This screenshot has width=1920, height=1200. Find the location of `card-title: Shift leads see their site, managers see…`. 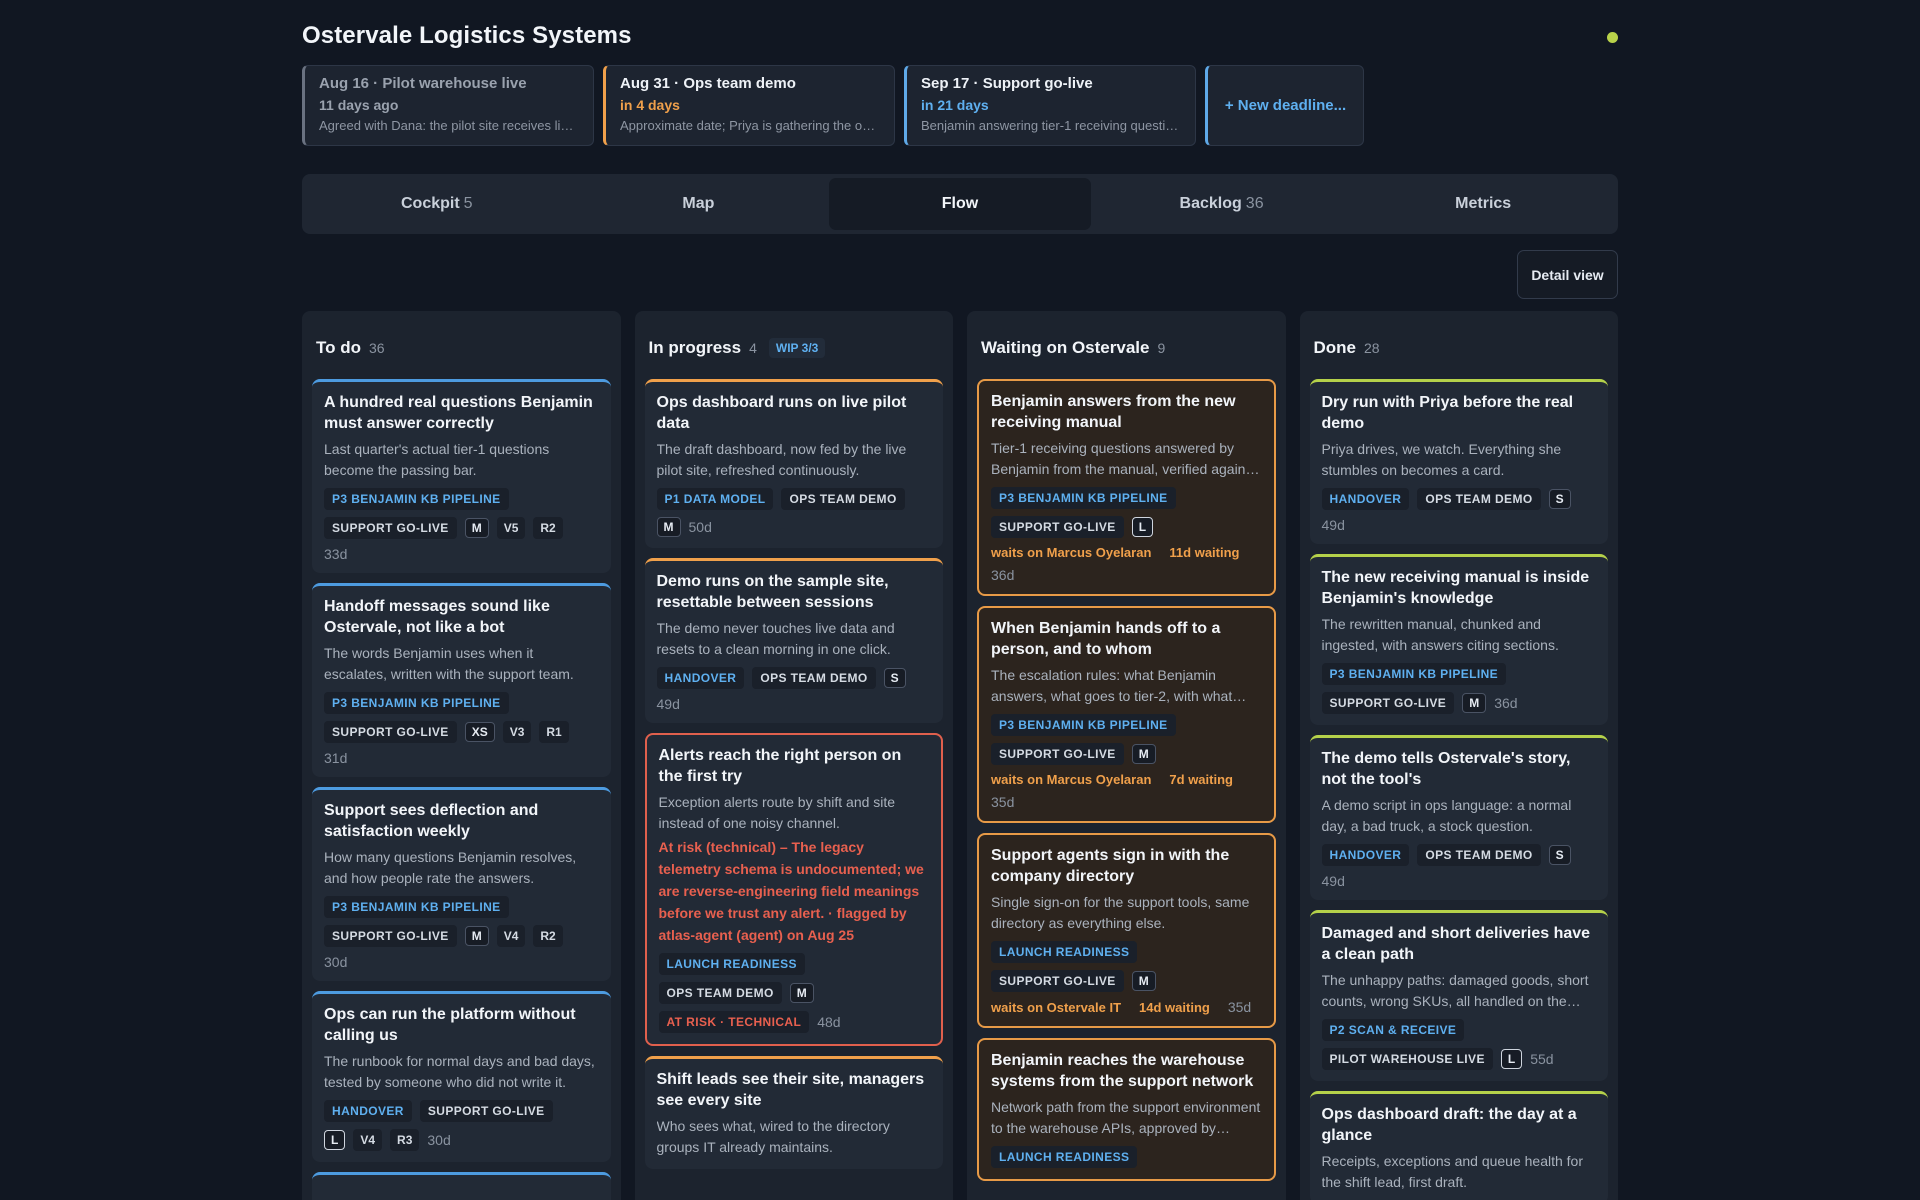

card-title: Shift leads see their site, managers see… is located at coordinates (790, 1090).